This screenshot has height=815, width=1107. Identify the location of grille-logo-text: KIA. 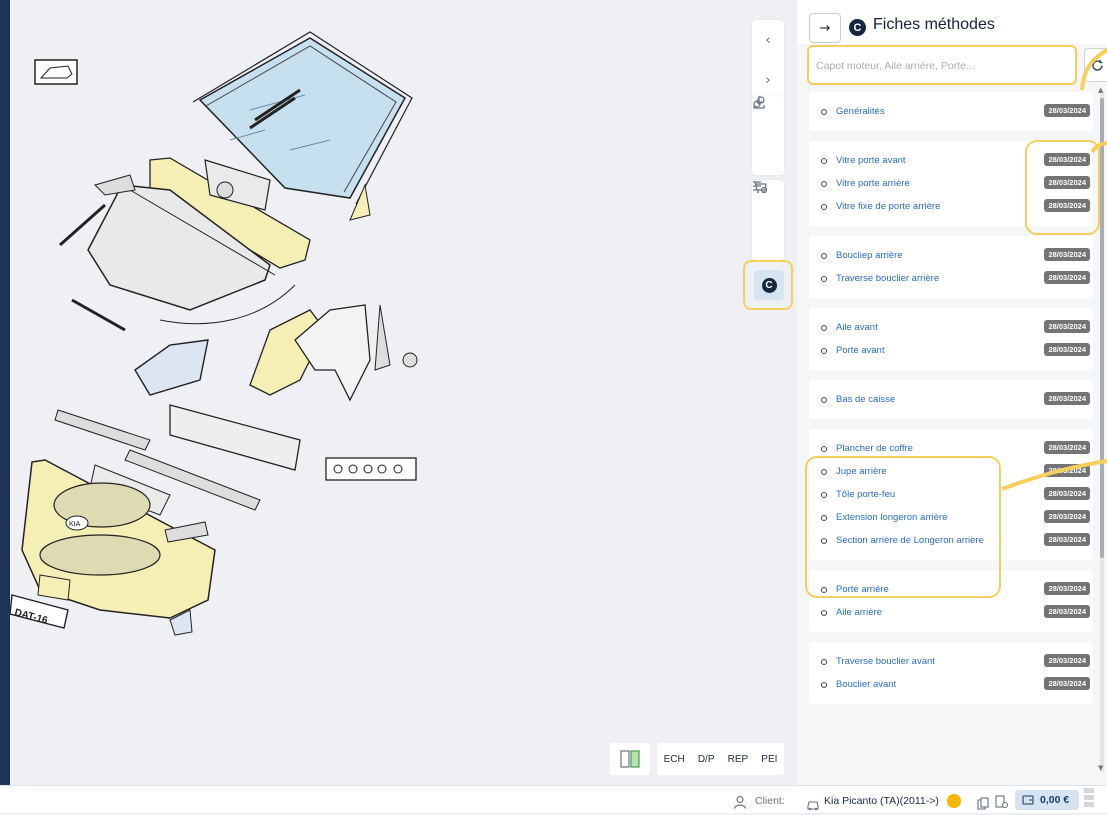
(75, 524).